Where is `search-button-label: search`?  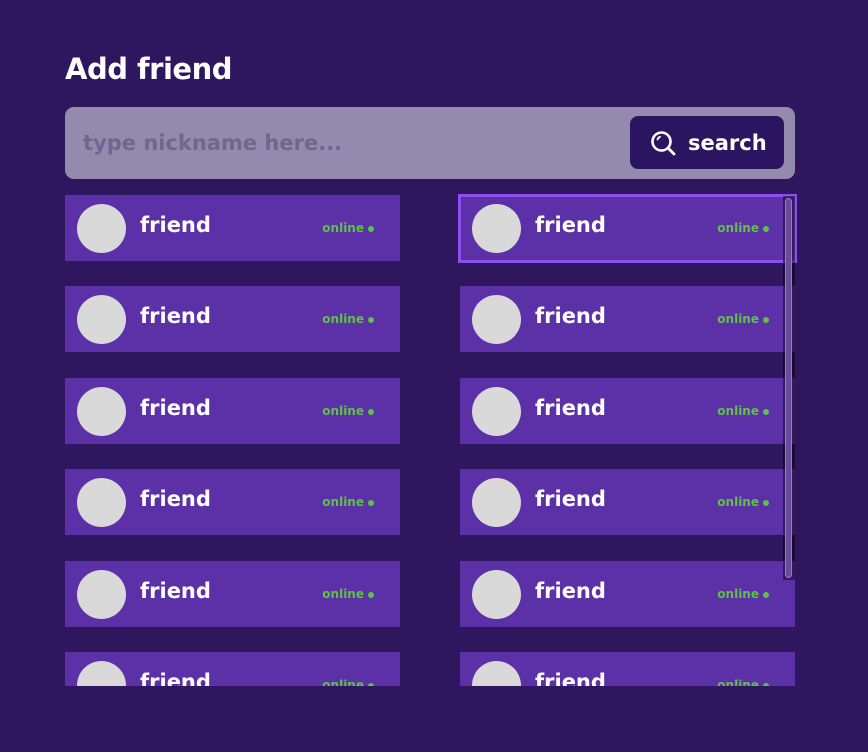
search-button-label: search is located at coordinates (727, 142).